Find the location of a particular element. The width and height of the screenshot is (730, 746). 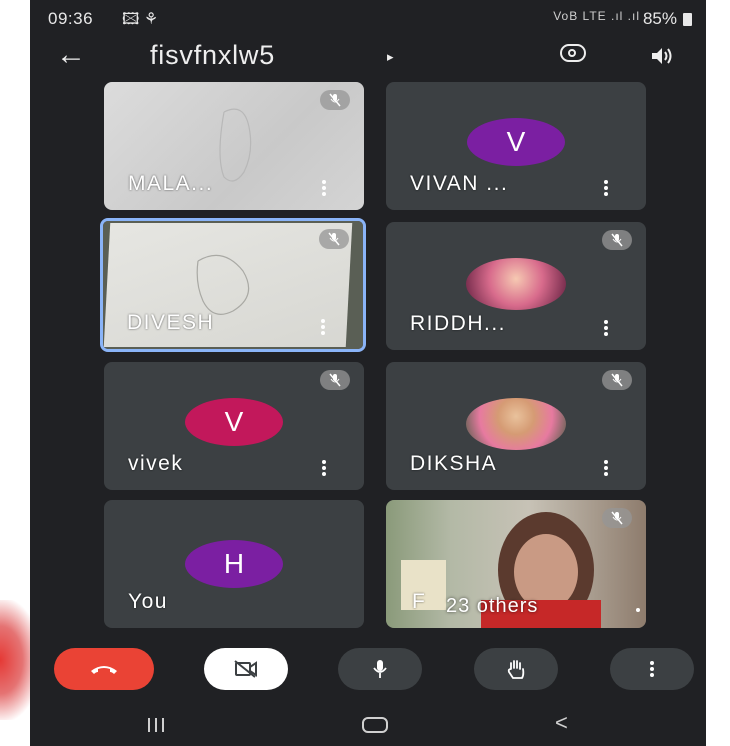

others-tile: F 23 others is located at coordinates (516, 564).